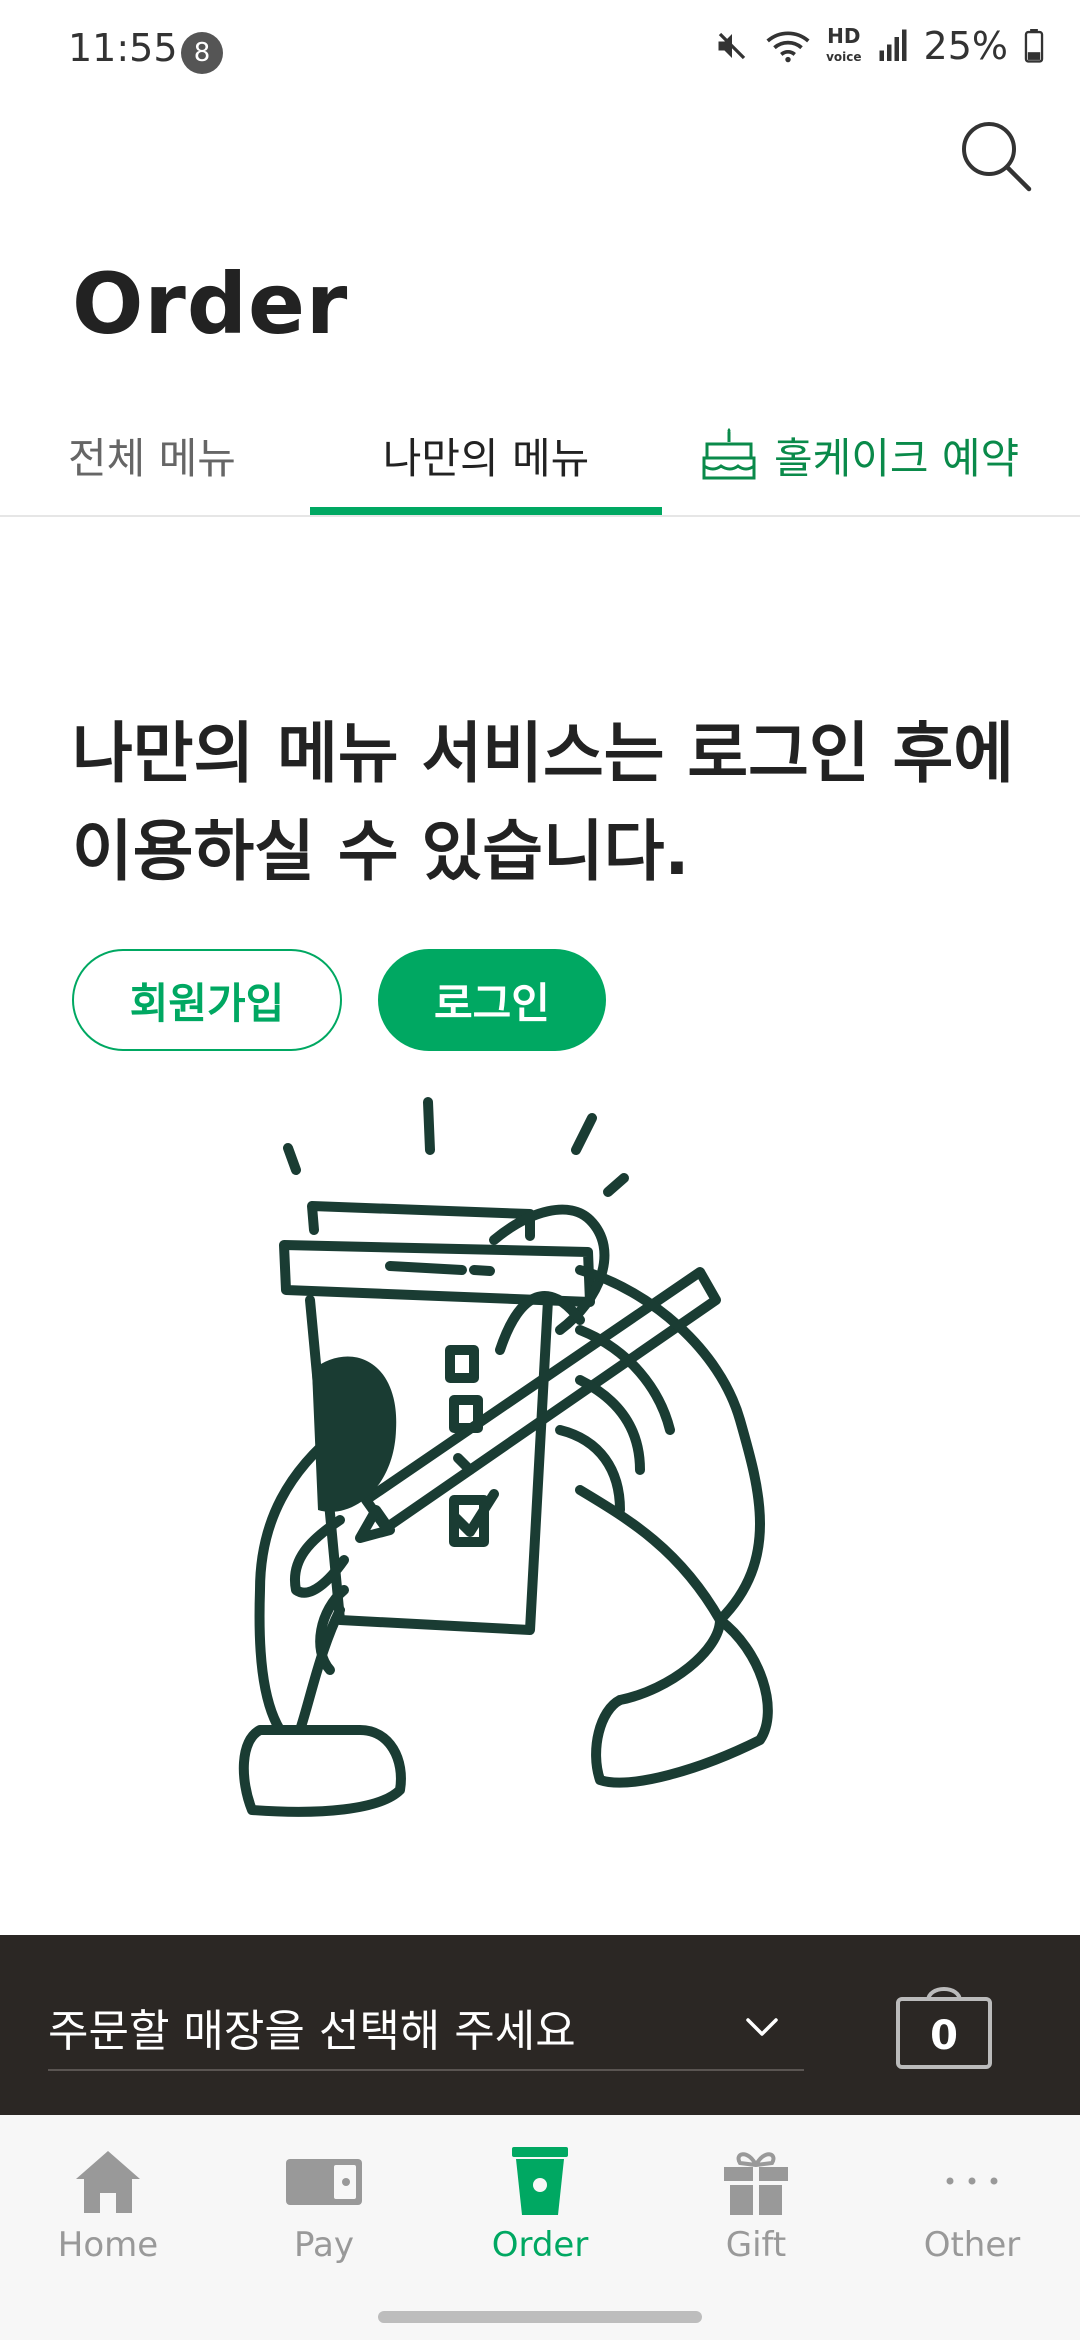 The image size is (1080, 2340). What do you see at coordinates (312, 2031) in the screenshot?
I see `store-select-label: 주문할 매장을 선택해 주세요` at bounding box center [312, 2031].